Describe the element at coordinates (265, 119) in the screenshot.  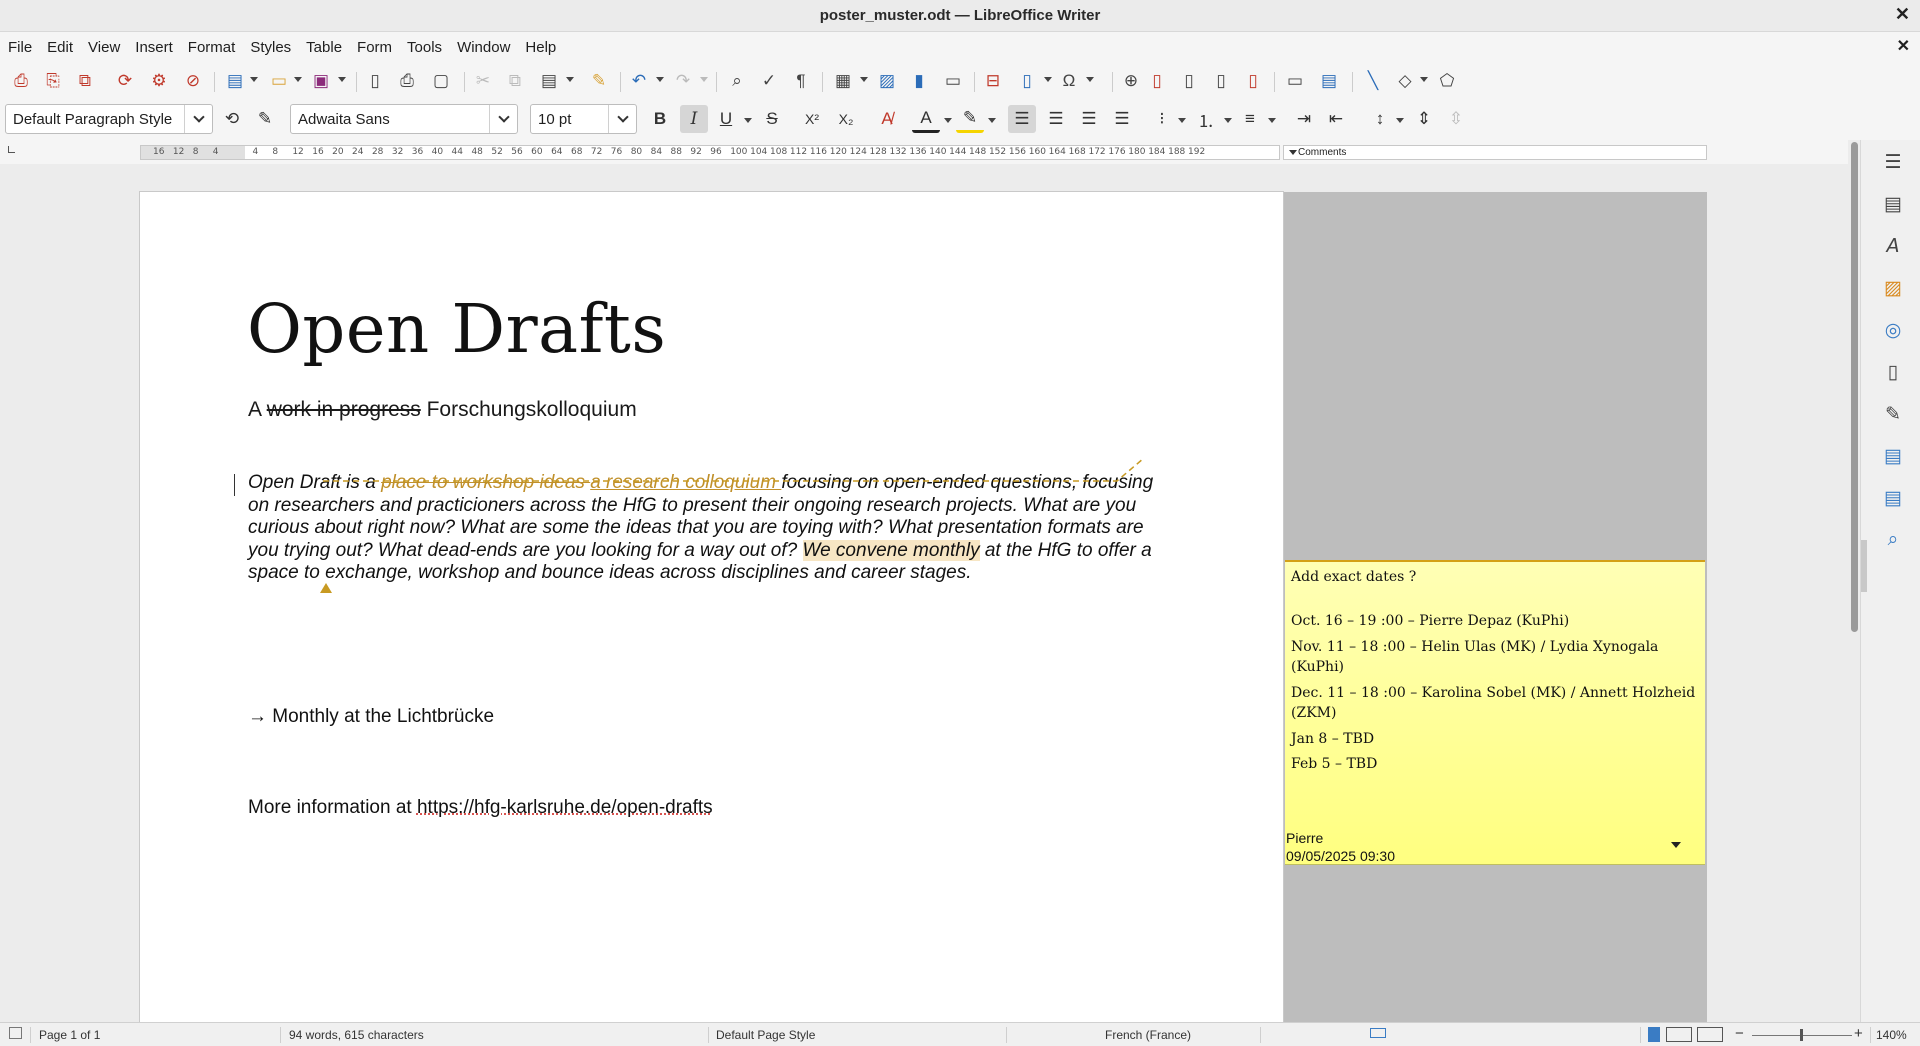
I see `new-style-icon: ✎` at that location.